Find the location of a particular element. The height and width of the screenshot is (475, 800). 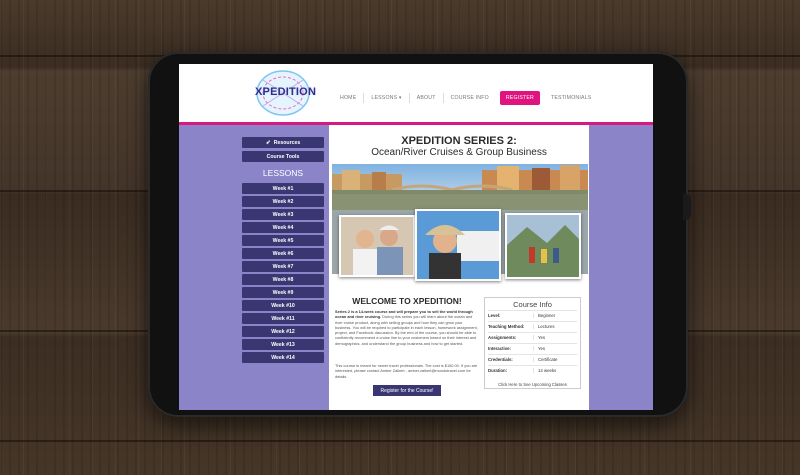

register-course-button: Register for the Course! is located at coordinates (407, 390).